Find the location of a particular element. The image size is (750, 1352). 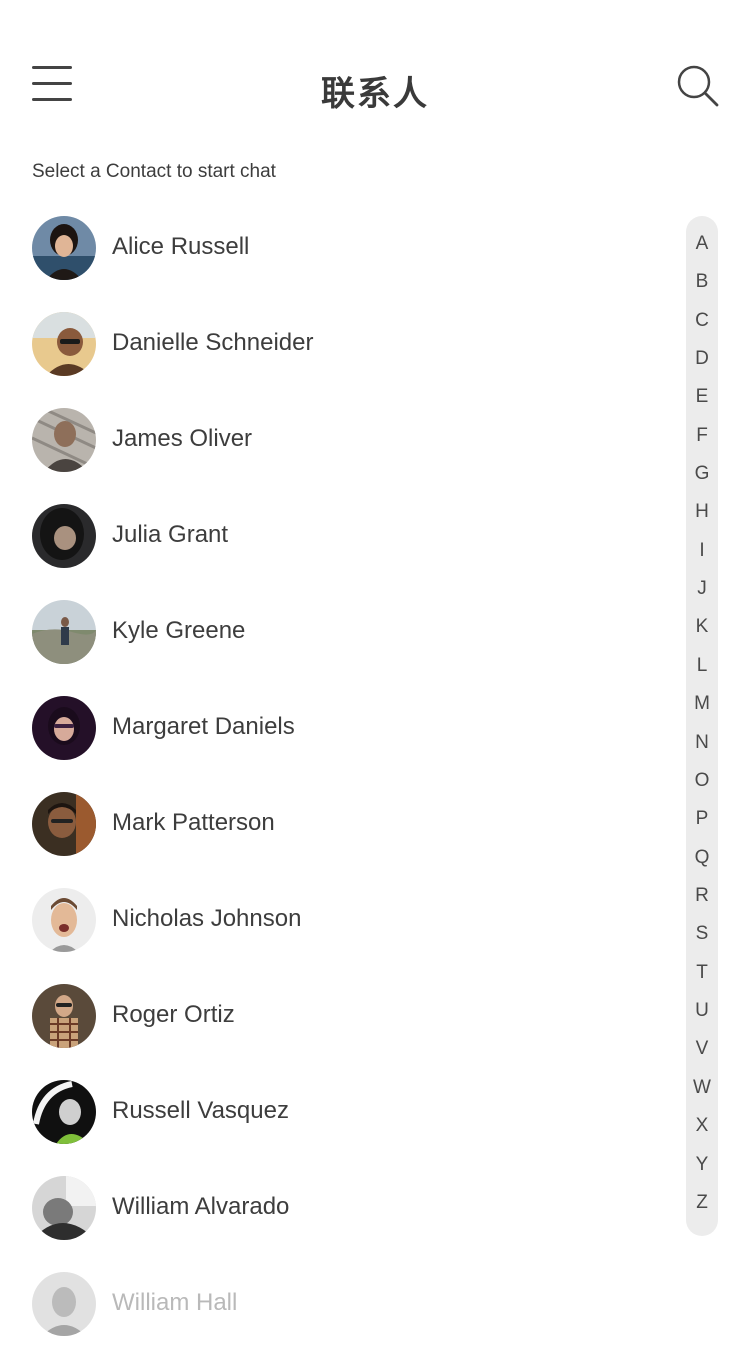

contact-name: Nicholas Johnson is located at coordinates (207, 918).